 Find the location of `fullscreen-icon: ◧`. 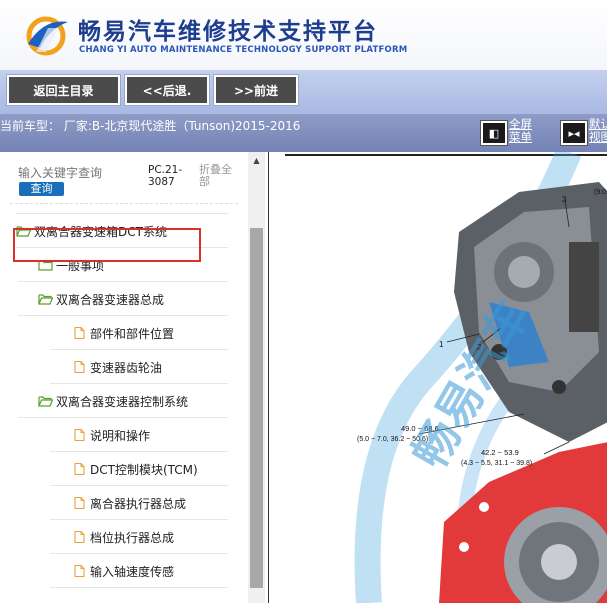

fullscreen-icon: ◧ is located at coordinates (494, 133).